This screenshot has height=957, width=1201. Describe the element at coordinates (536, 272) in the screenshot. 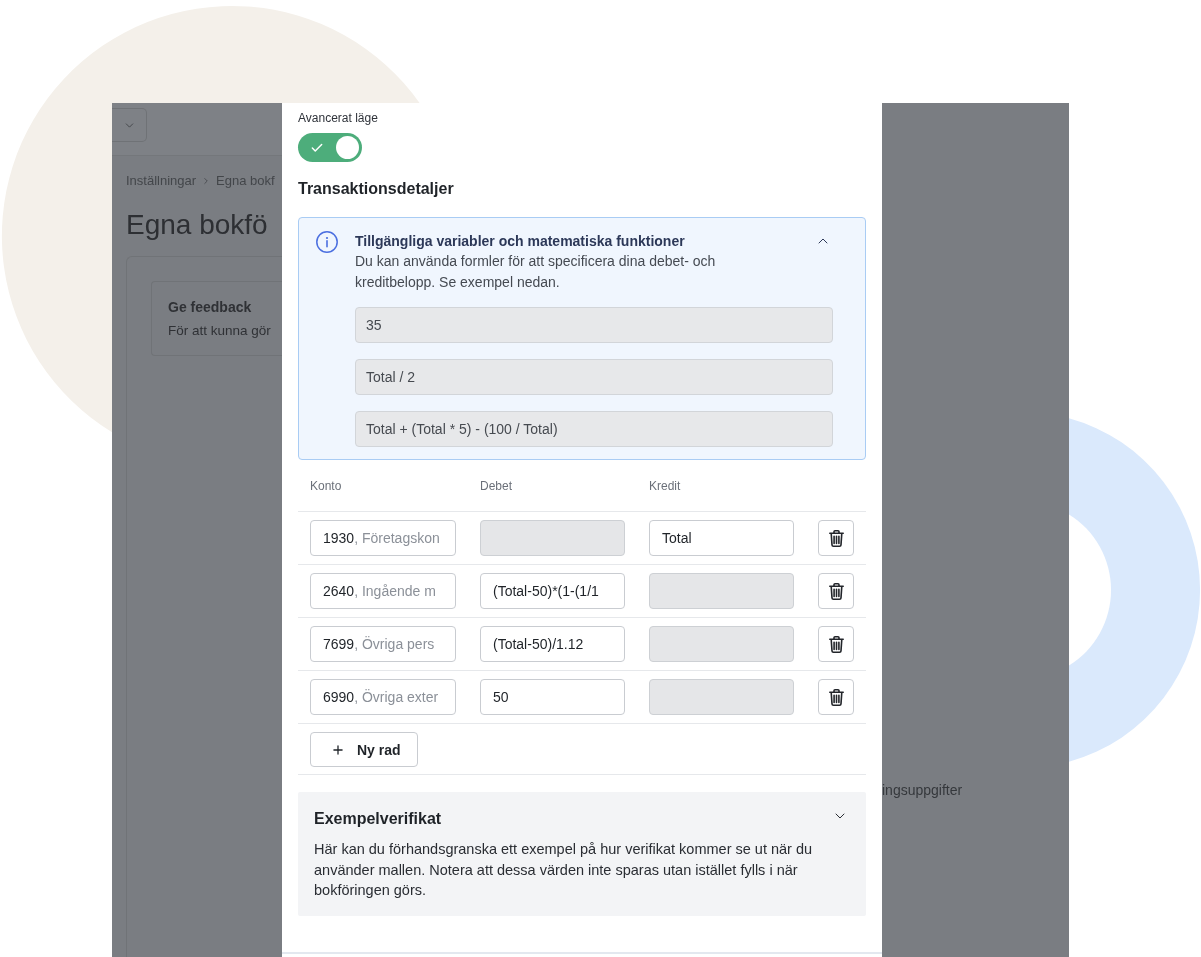

I see `info-description: Du kan använda formler för att specificera dina debet- och kreditbelopp. Se exempel nedan.` at that location.